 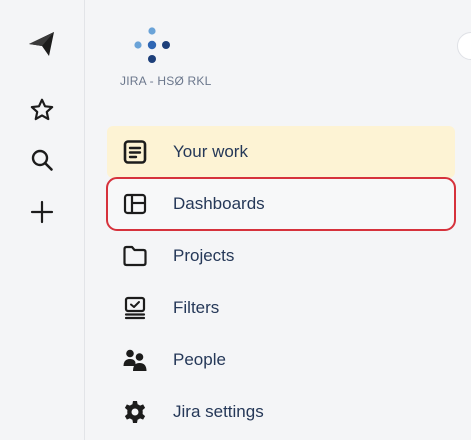 What do you see at coordinates (210, 151) in the screenshot?
I see `sidebar-item-label: Your work` at bounding box center [210, 151].